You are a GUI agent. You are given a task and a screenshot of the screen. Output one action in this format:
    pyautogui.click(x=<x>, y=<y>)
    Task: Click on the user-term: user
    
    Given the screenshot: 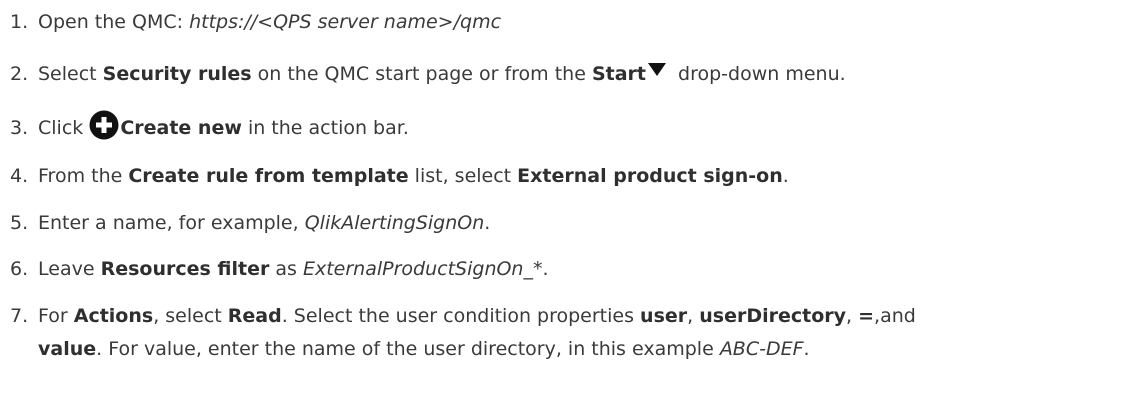 What is the action you would take?
    pyautogui.click(x=664, y=316)
    